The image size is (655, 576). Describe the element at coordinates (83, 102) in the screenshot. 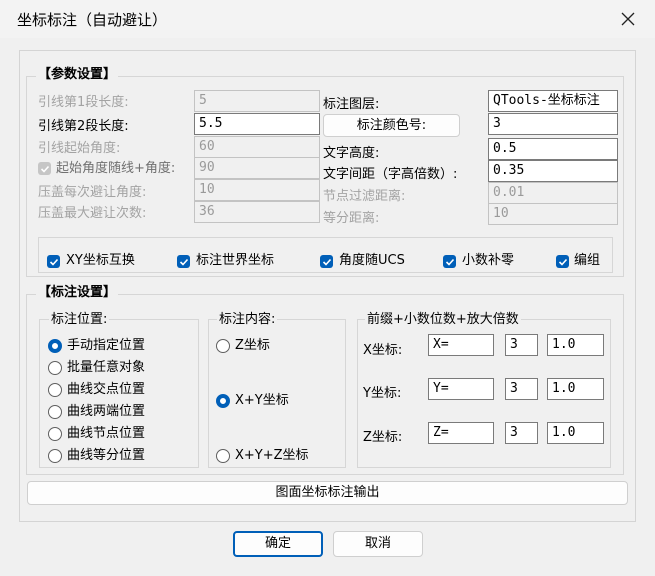

I see `seg1-label: 引线第1段长度:` at that location.